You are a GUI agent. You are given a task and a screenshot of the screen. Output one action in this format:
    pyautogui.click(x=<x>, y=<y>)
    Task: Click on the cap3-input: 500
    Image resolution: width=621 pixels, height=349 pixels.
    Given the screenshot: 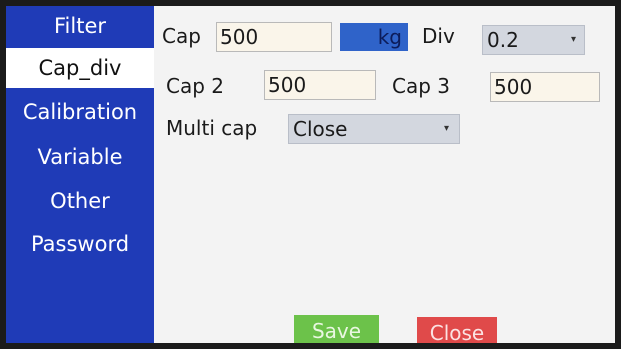 What is the action you would take?
    pyautogui.click(x=545, y=87)
    